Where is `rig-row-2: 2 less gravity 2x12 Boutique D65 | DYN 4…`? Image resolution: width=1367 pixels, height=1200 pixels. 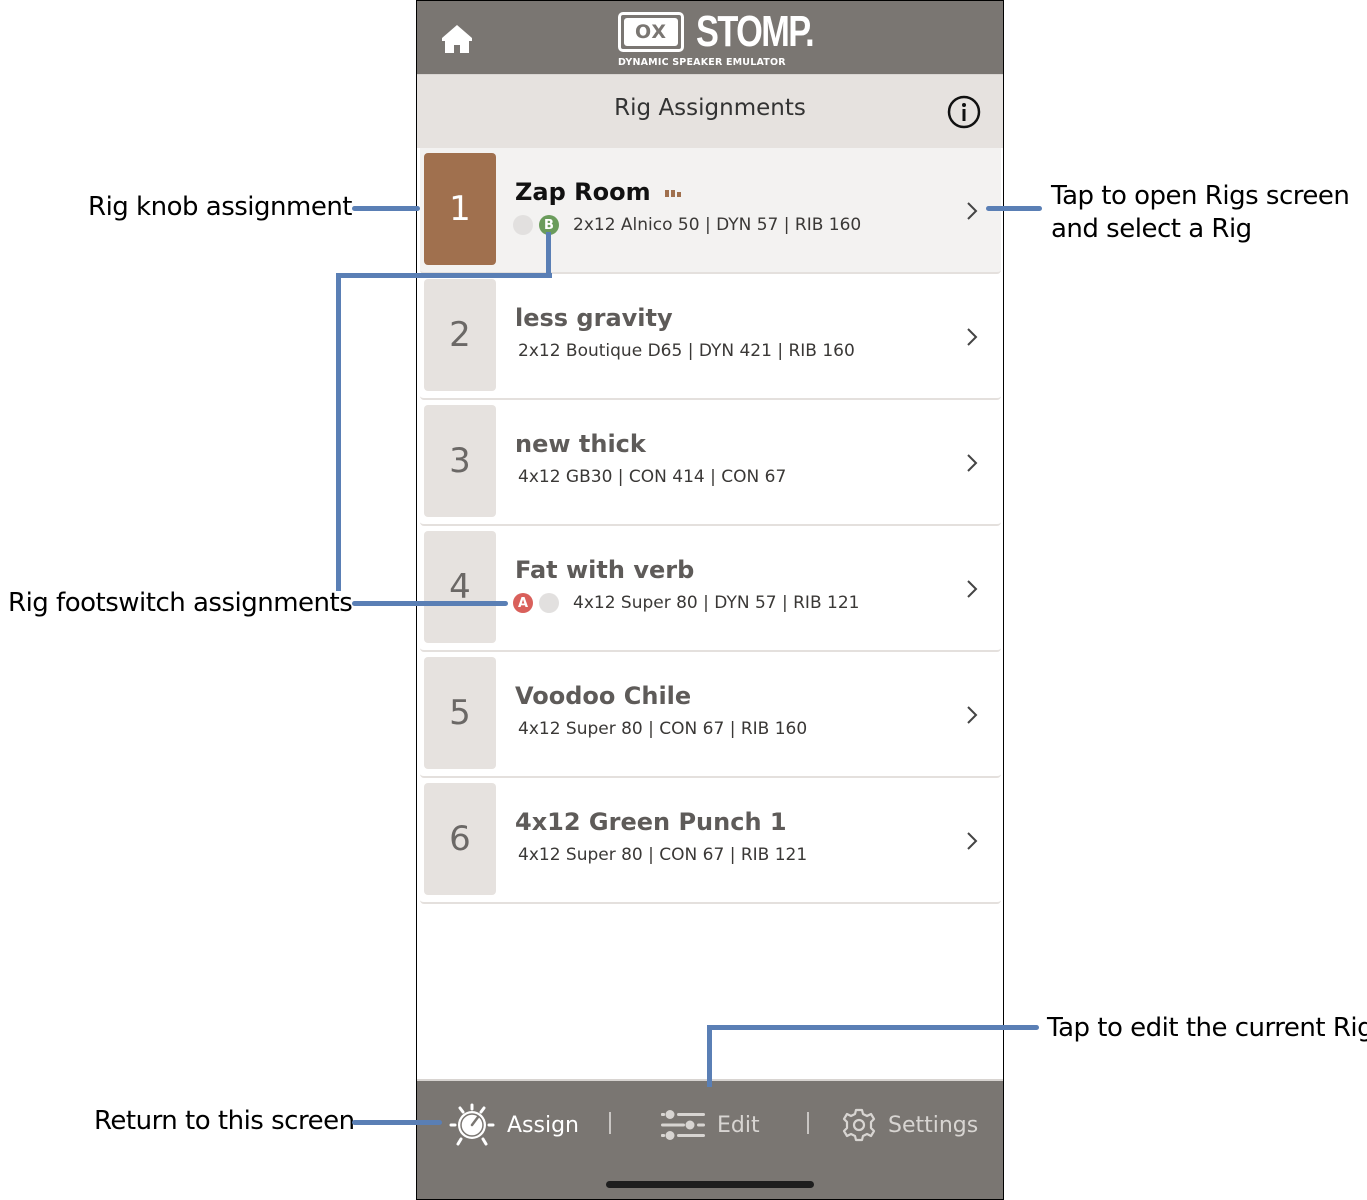
rig-row-2: 2 less gravity 2x12 Boutique D65 | DYN 4… is located at coordinates (710, 337).